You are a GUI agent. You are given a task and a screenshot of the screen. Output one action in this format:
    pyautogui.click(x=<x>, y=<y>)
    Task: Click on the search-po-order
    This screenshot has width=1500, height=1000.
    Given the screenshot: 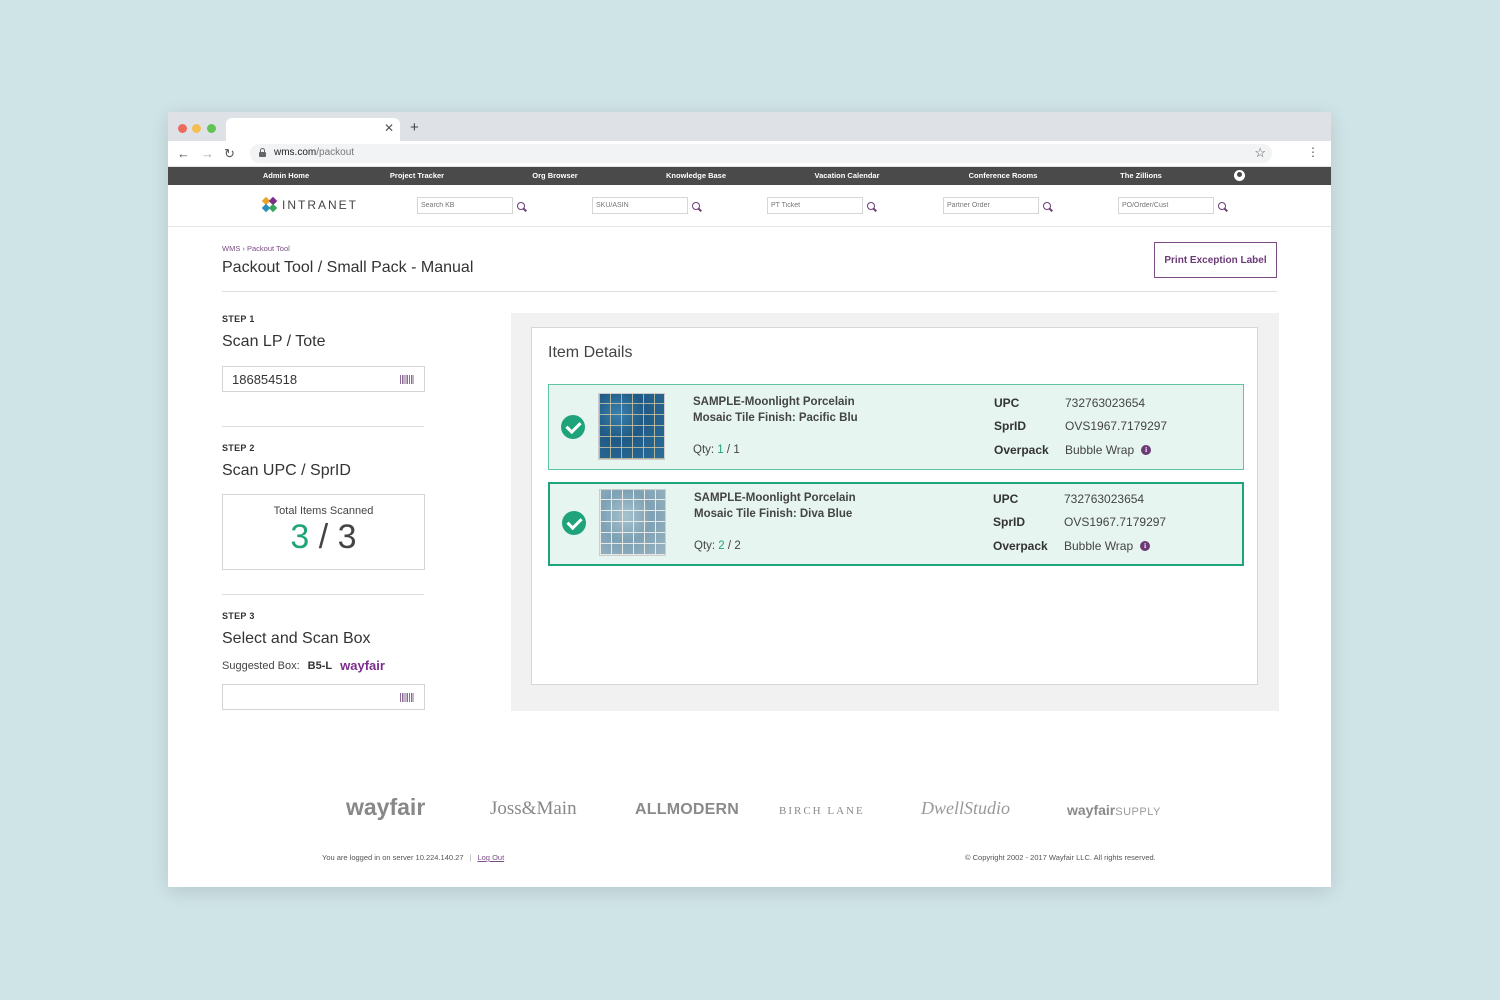 What is the action you would take?
    pyautogui.click(x=1174, y=205)
    